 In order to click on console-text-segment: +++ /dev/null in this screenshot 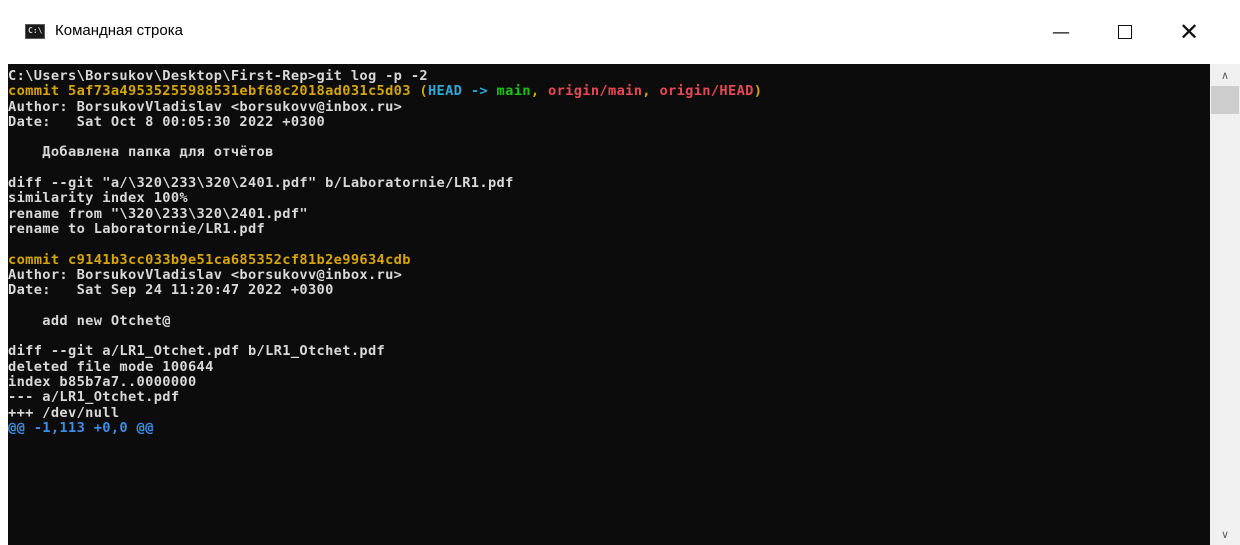, I will do `click(64, 412)`.